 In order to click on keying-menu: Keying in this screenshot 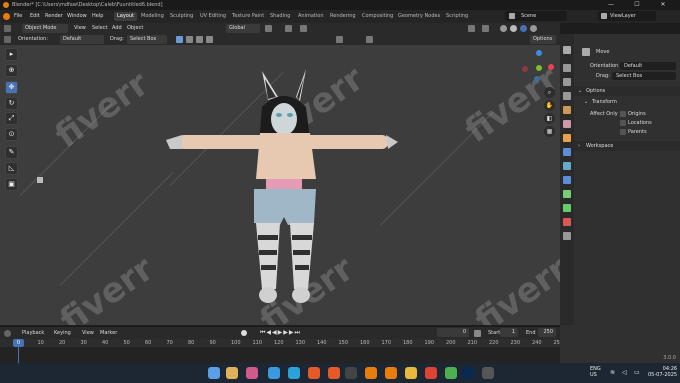, I will do `click(62, 333)`.